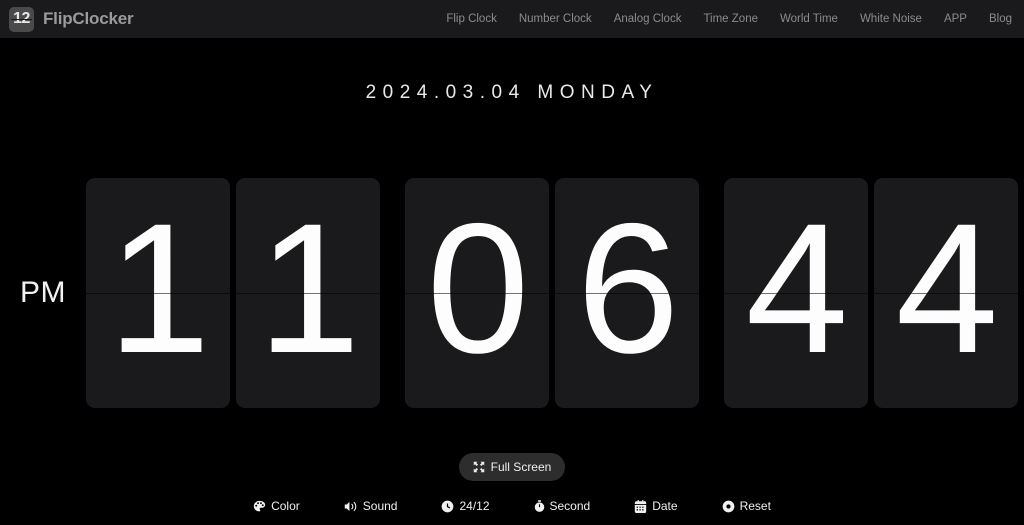  Describe the element at coordinates (570, 506) in the screenshot. I see `toolbar-label-second: Second` at that location.